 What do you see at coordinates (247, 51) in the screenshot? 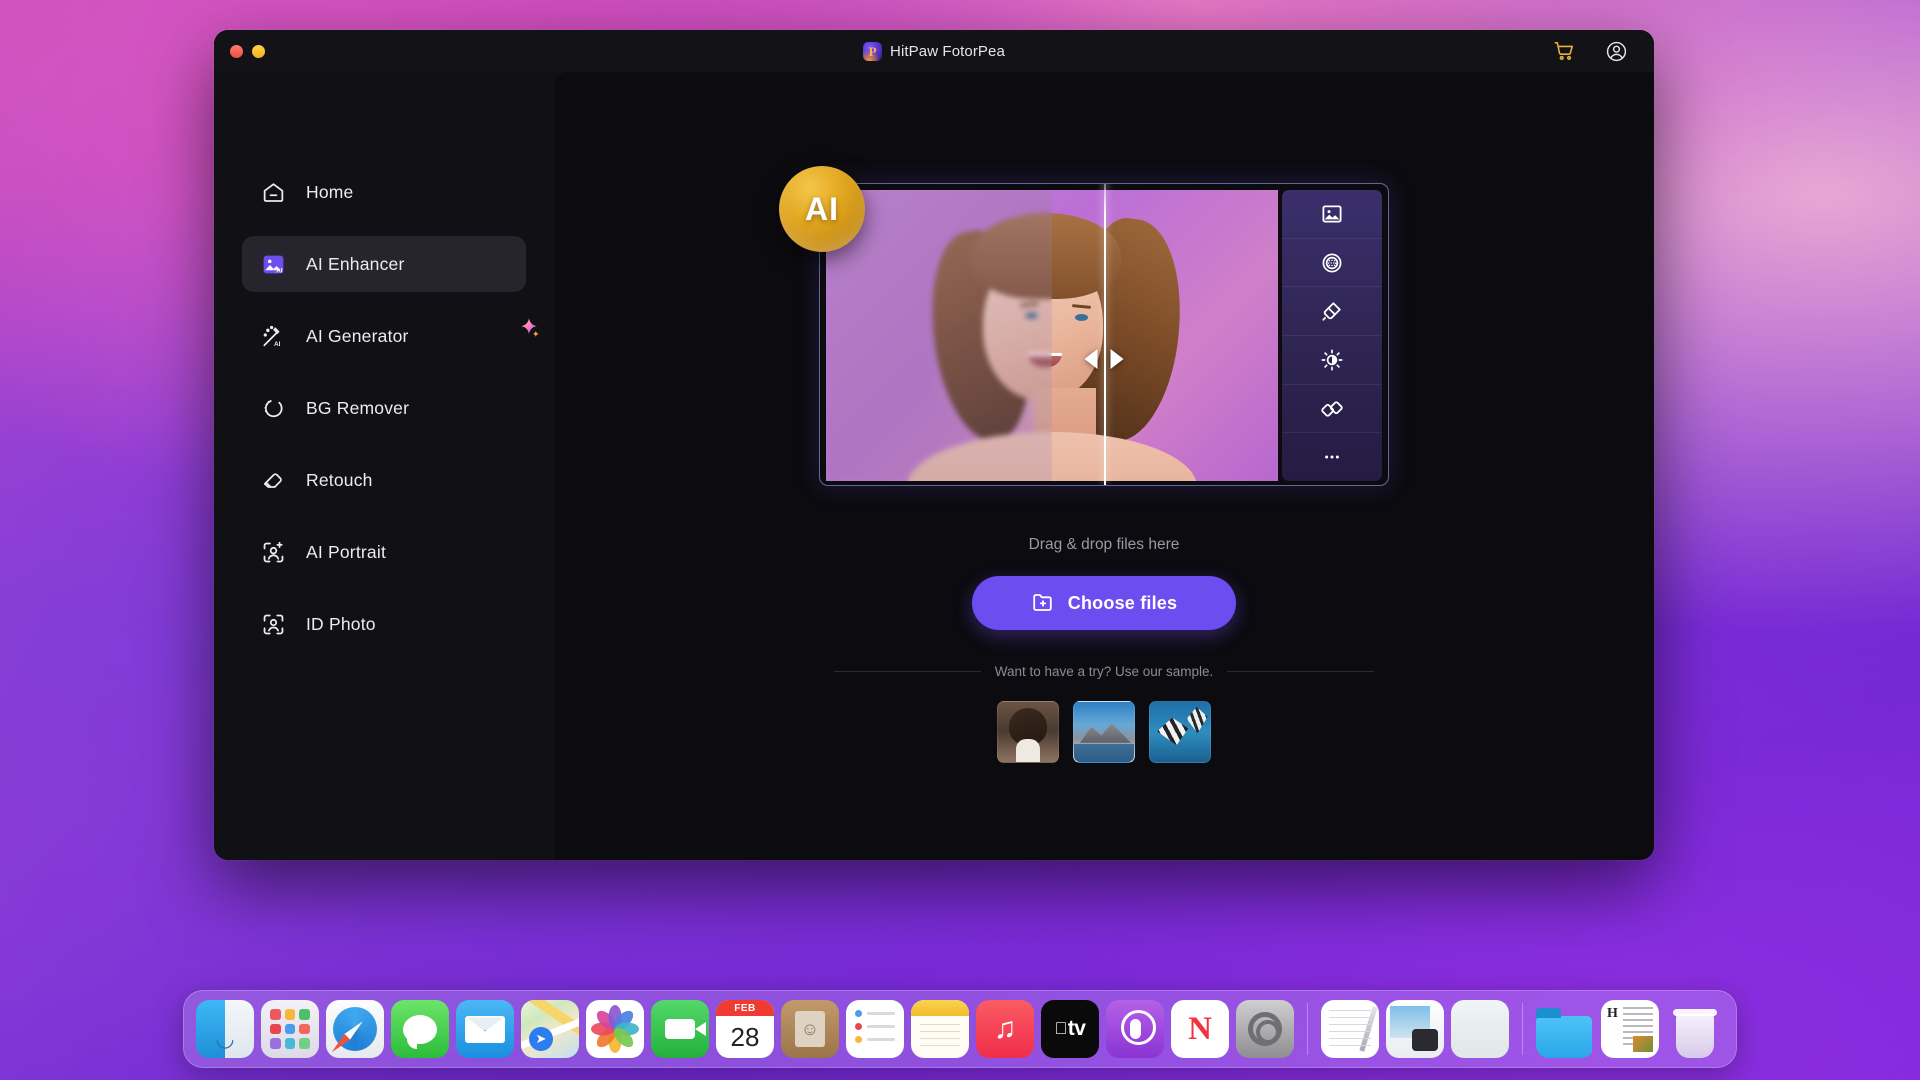
I see `traffic-lights` at bounding box center [247, 51].